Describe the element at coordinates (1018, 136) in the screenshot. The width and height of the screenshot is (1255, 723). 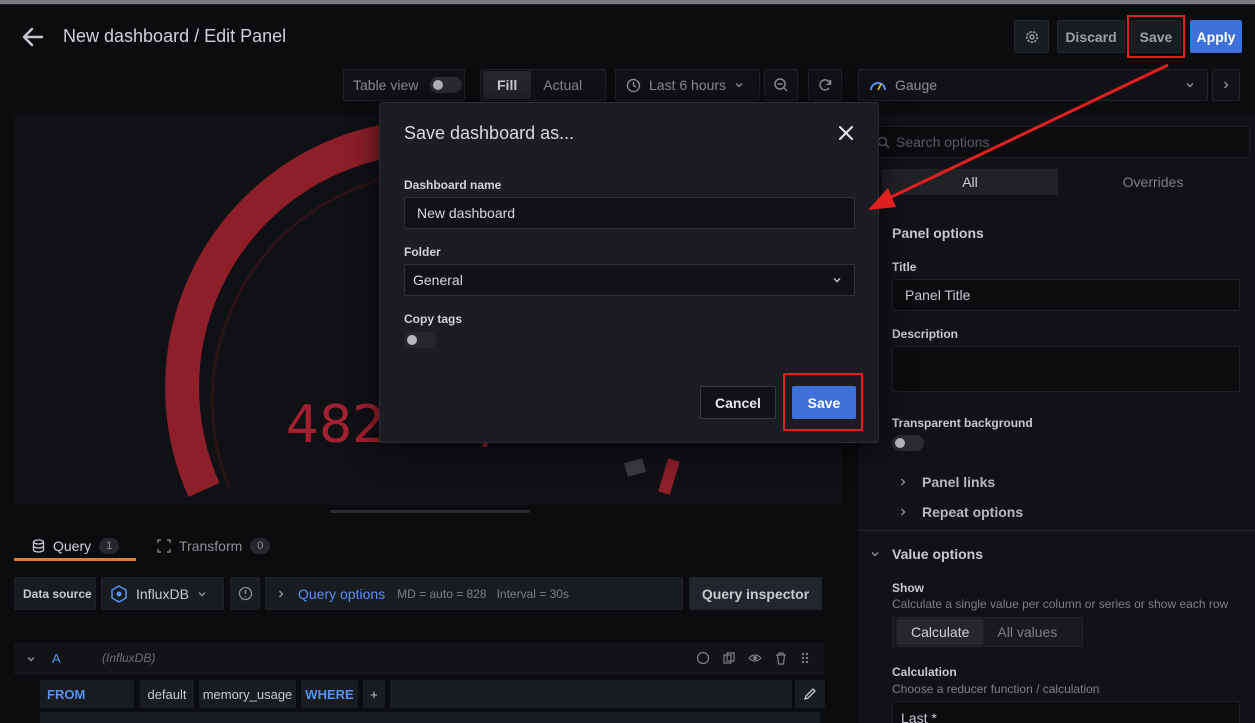
I see `annotation-arrow` at that location.